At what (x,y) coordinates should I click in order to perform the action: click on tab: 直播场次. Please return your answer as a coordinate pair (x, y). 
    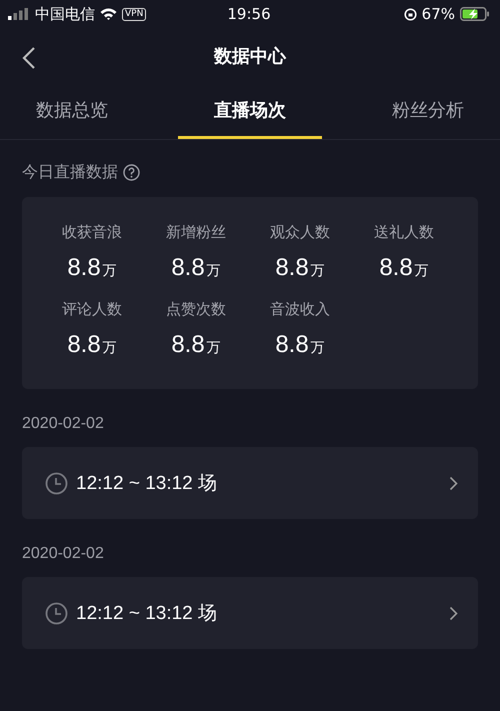
    Looking at the image, I should click on (250, 111).